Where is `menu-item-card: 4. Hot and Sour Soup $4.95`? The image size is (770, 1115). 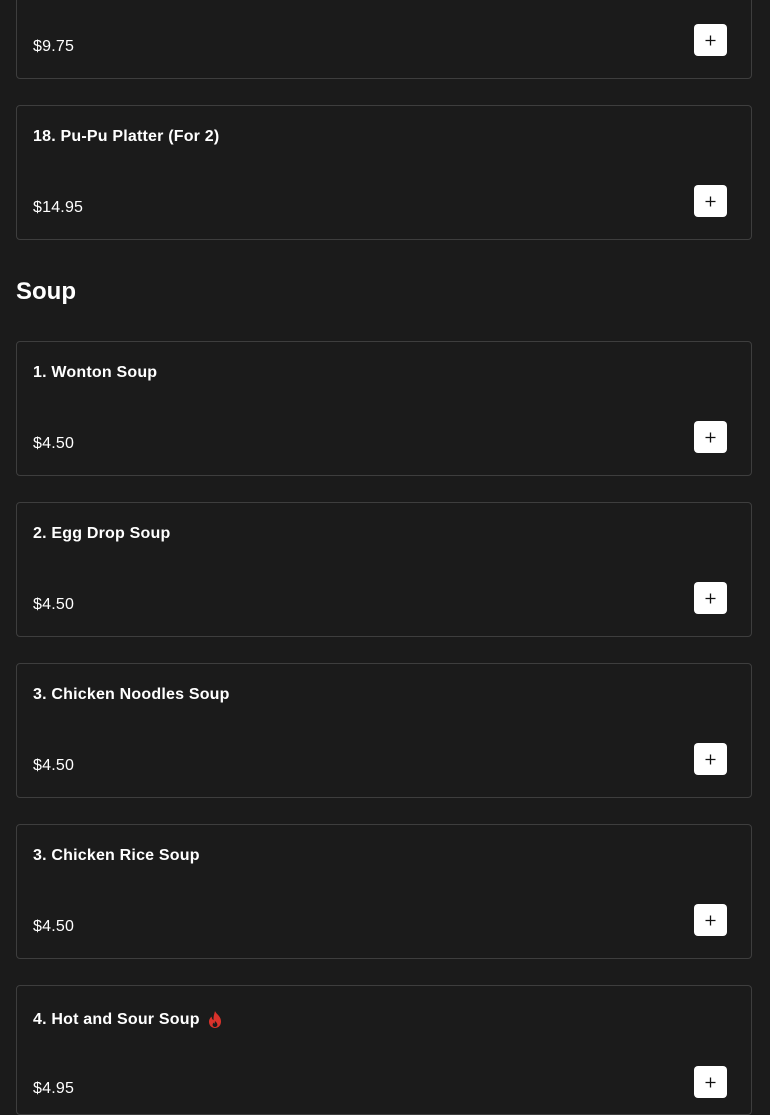
menu-item-card: 4. Hot and Sour Soup $4.95 is located at coordinates (384, 1050).